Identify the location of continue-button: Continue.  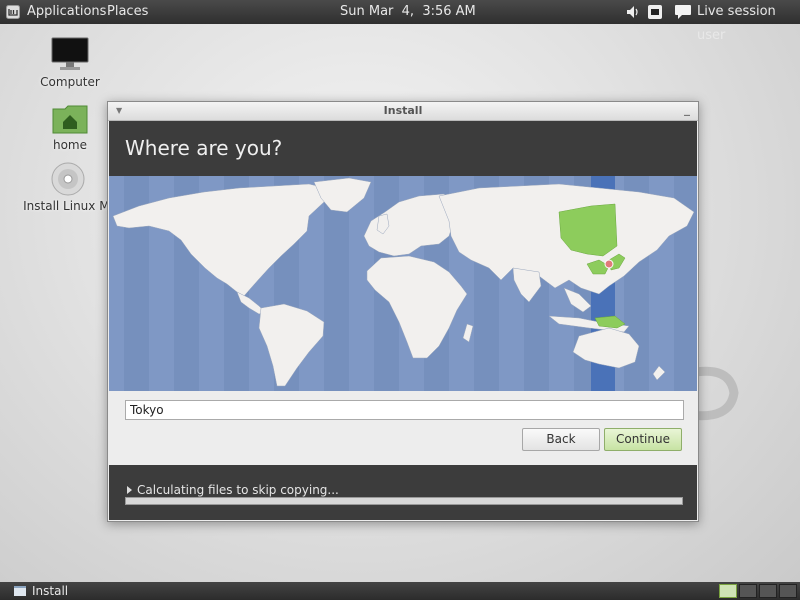
(643, 439).